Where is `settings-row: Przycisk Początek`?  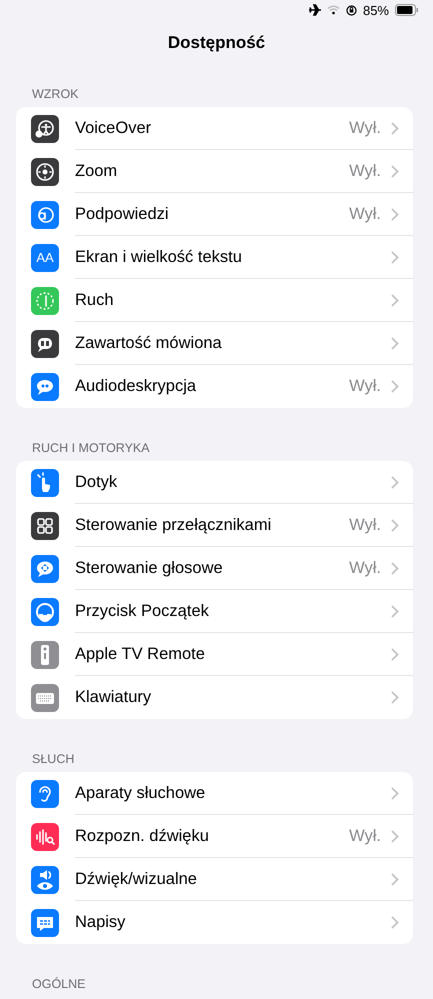 settings-row: Przycisk Początek is located at coordinates (214, 611).